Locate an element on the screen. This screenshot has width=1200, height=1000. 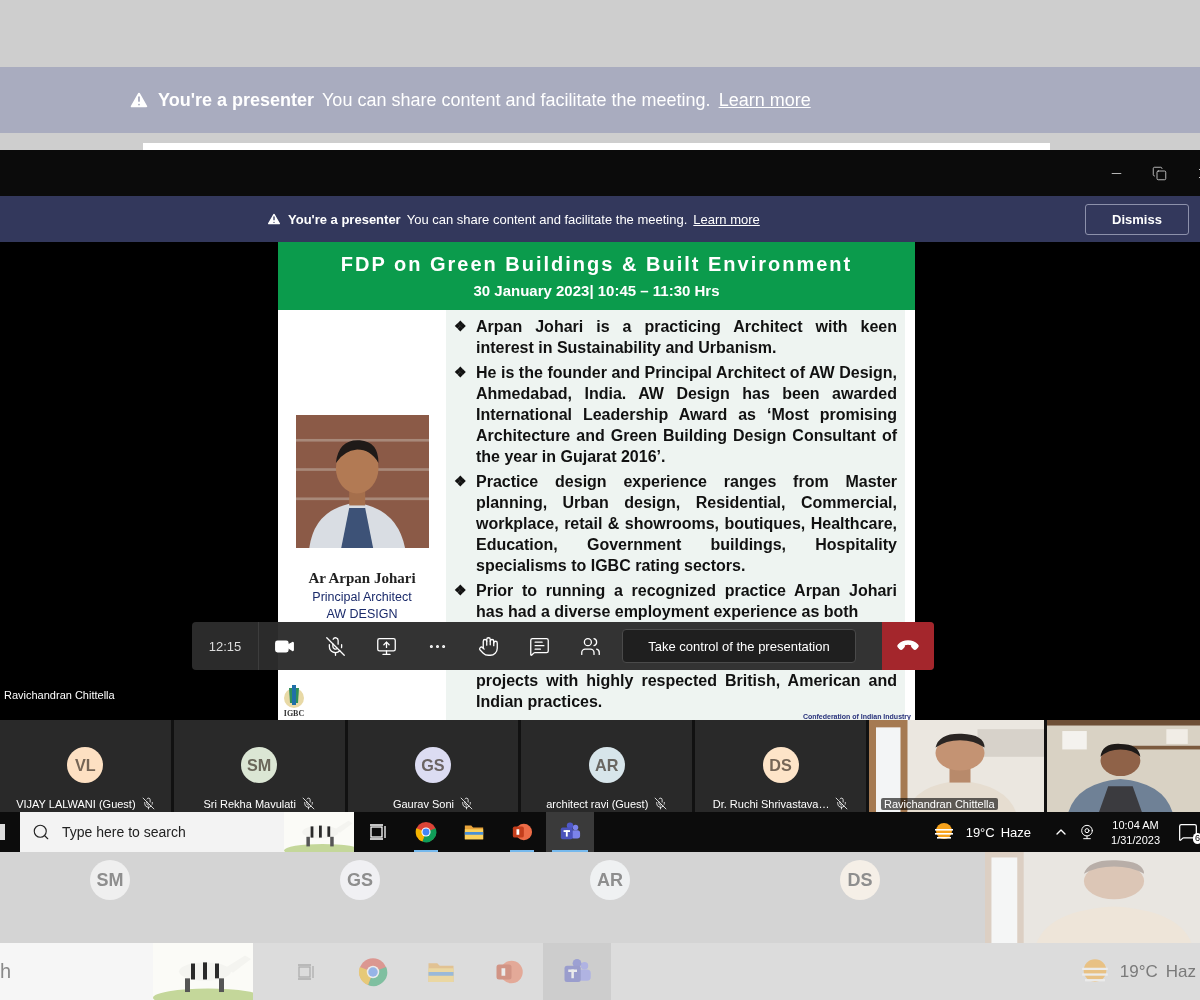
bullet-text: He is the founder and Principal Architect of AW Design, Ahmedabad, India. AW Design has been awarded International Leadership Award as ‘Most promising Architecture and Green Building Design Consultant of the year in Gujarat 2016’. is located at coordinates (686, 415).